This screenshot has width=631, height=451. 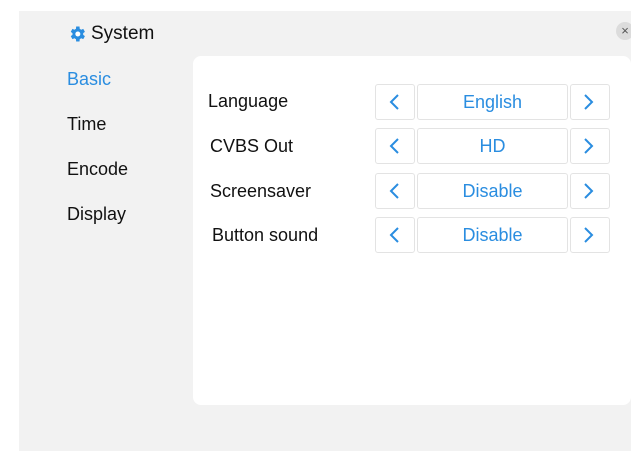 I want to click on setting-label-button-sound: Button sound, so click(x=265, y=235).